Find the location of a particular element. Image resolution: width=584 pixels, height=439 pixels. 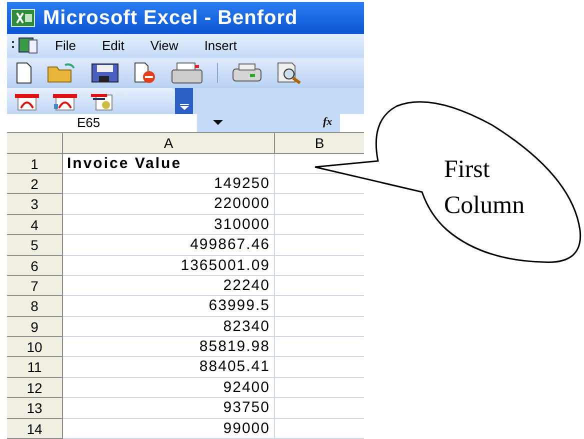

table-cell: 1365001.09 is located at coordinates (169, 266).